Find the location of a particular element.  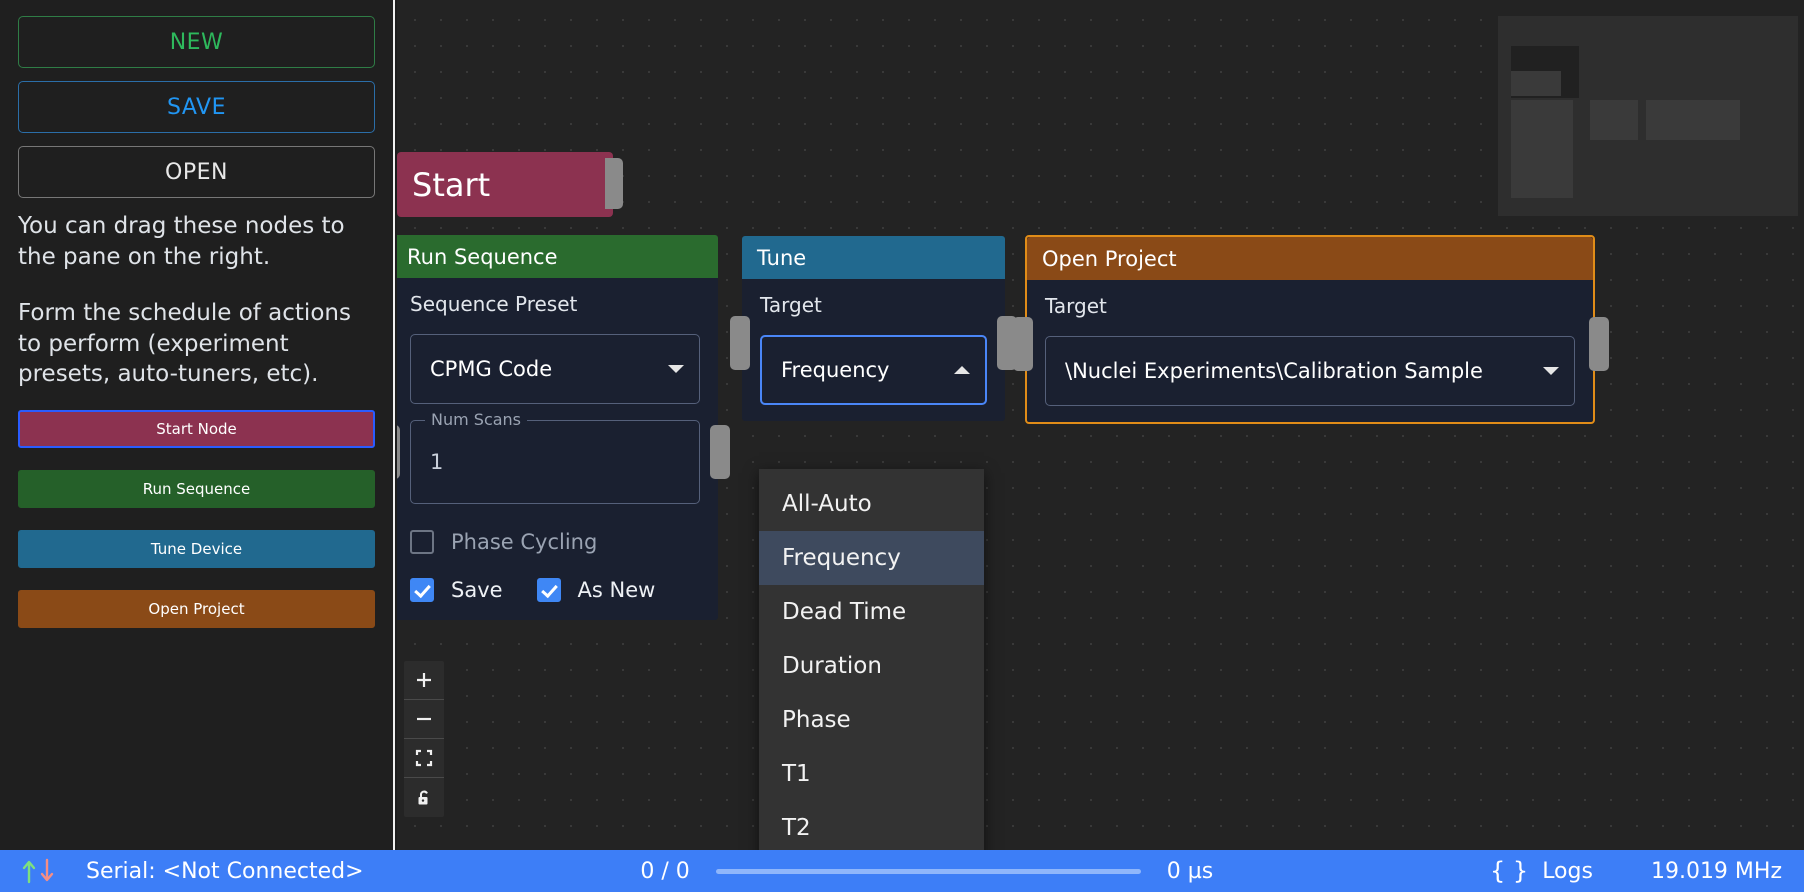

node-tune-header: Tune is located at coordinates (873, 257).